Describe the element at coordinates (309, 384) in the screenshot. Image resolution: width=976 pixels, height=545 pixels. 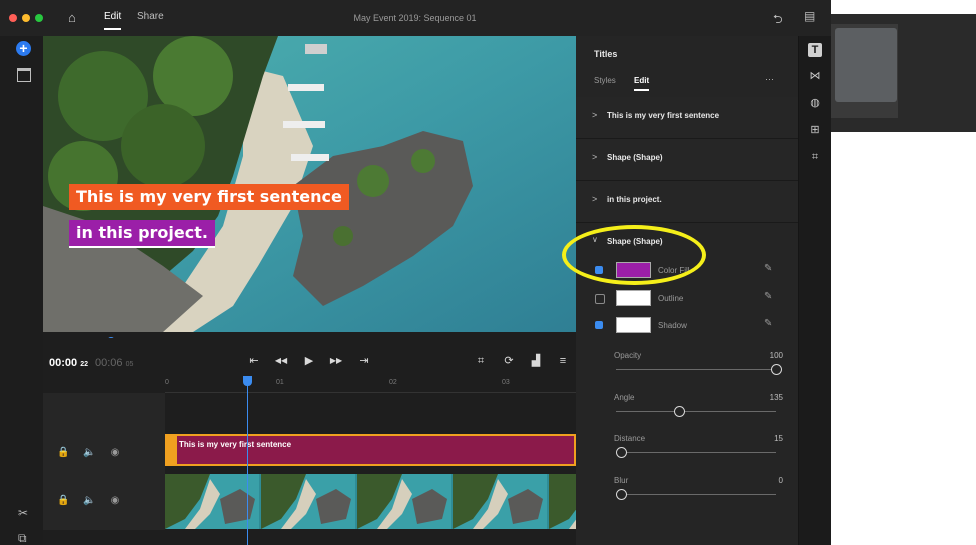
I see `timeline-ruler: 0 01 02 03` at that location.